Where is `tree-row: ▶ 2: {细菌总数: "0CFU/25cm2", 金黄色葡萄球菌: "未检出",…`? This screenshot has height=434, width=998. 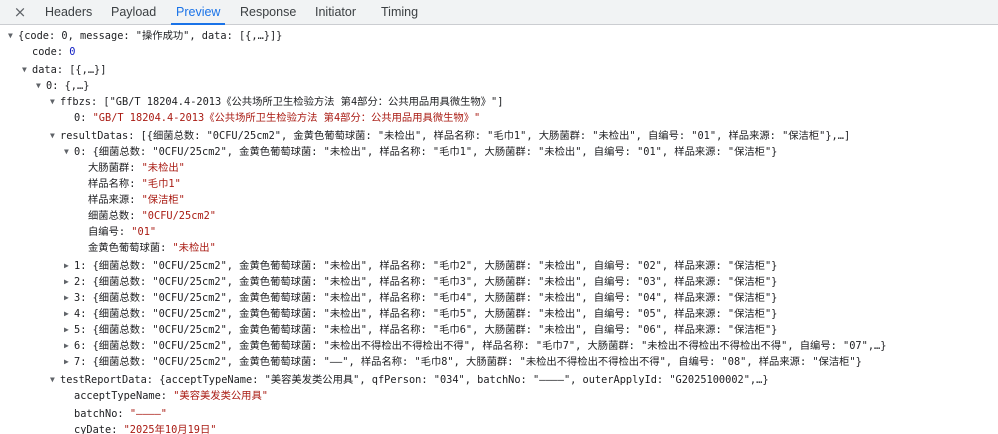
tree-row: ▶ 2: {细菌总数: "0CFU/25cm2", 金黄色葡萄球菌: "未检出",… is located at coordinates (499, 282).